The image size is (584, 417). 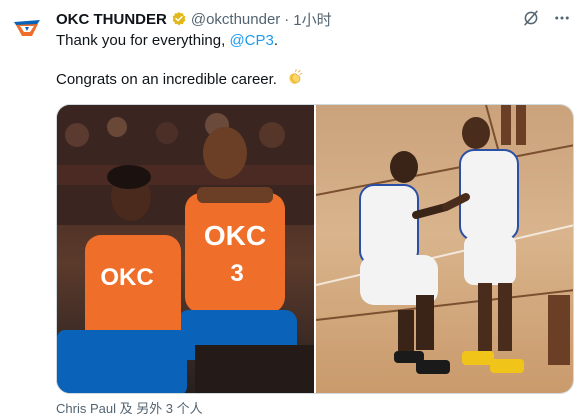 What do you see at coordinates (531, 18) in the screenshot?
I see `grok-icon` at bounding box center [531, 18].